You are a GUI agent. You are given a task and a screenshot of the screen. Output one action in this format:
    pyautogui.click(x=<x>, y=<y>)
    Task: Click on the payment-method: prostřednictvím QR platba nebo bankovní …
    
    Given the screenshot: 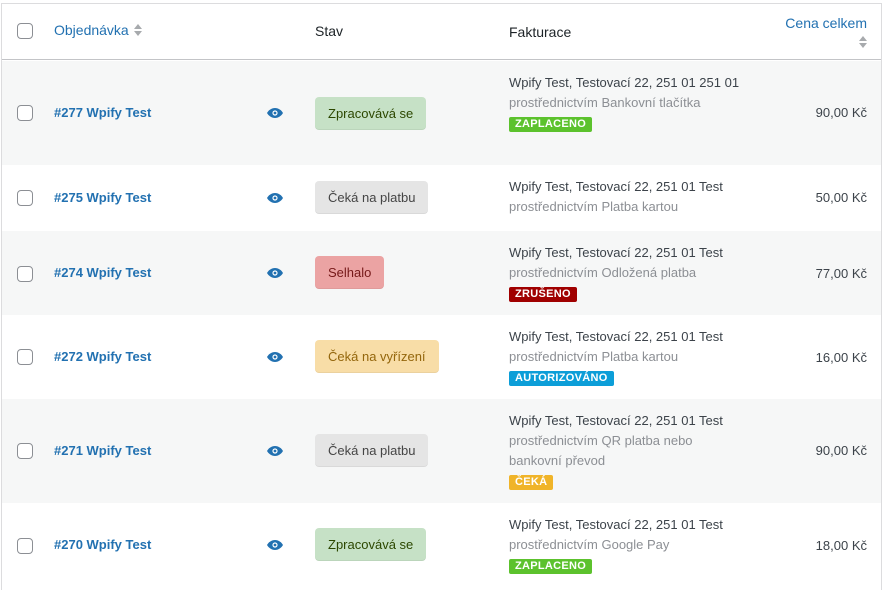 What is the action you would take?
    pyautogui.click(x=601, y=450)
    